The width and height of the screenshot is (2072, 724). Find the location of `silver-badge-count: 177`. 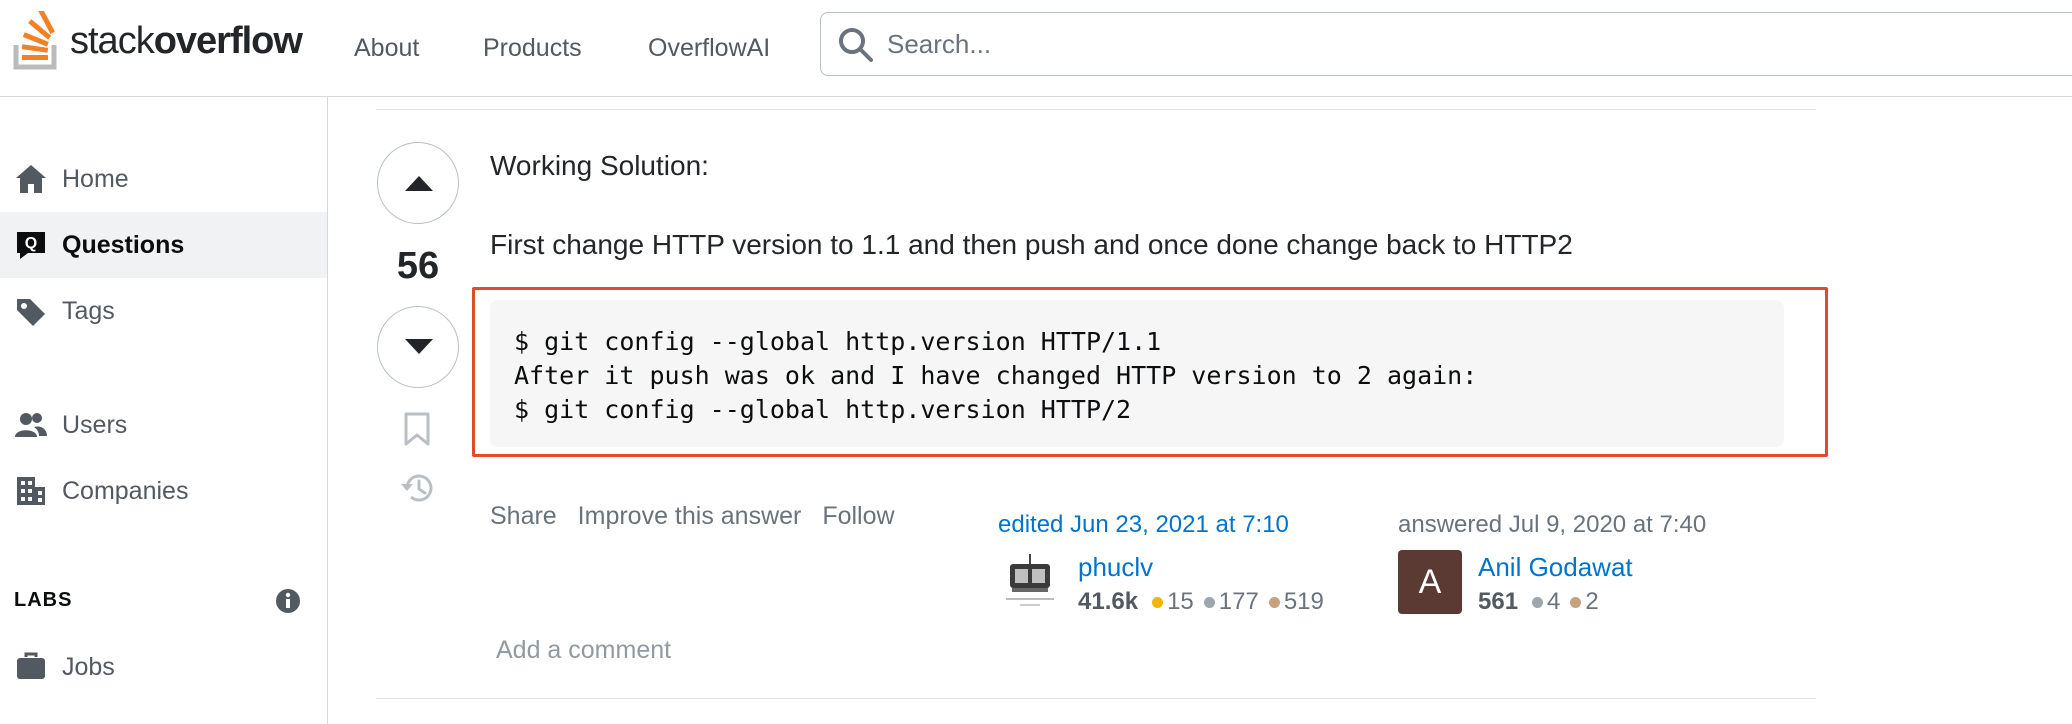

silver-badge-count: 177 is located at coordinates (1238, 601).